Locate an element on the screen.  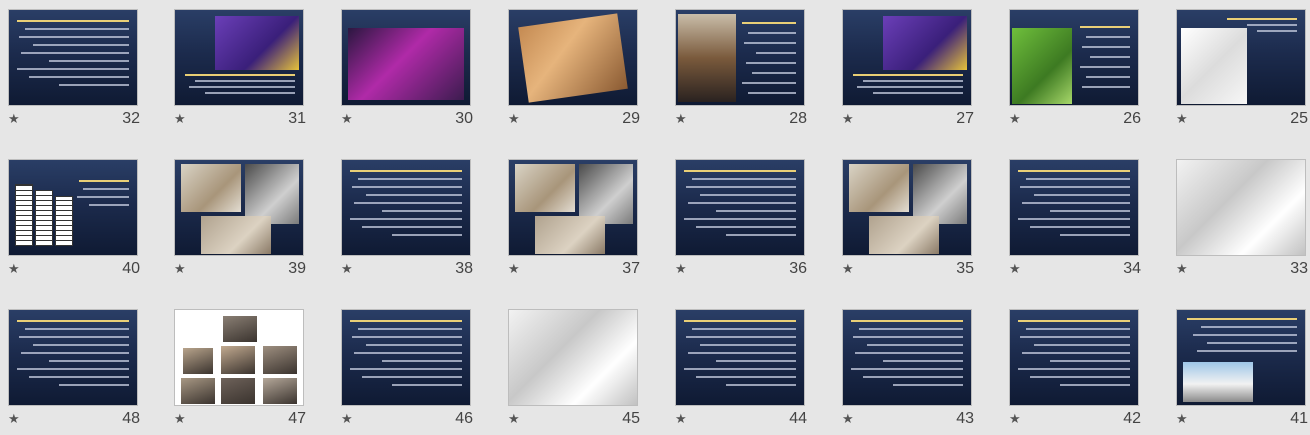
slide-thumbnail: ★ 28 is located at coordinates (741, 71).